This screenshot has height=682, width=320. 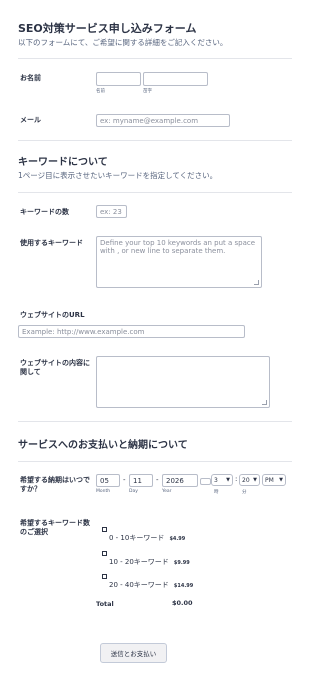 What do you see at coordinates (105, 604) in the screenshot?
I see `total-label: Total` at bounding box center [105, 604].